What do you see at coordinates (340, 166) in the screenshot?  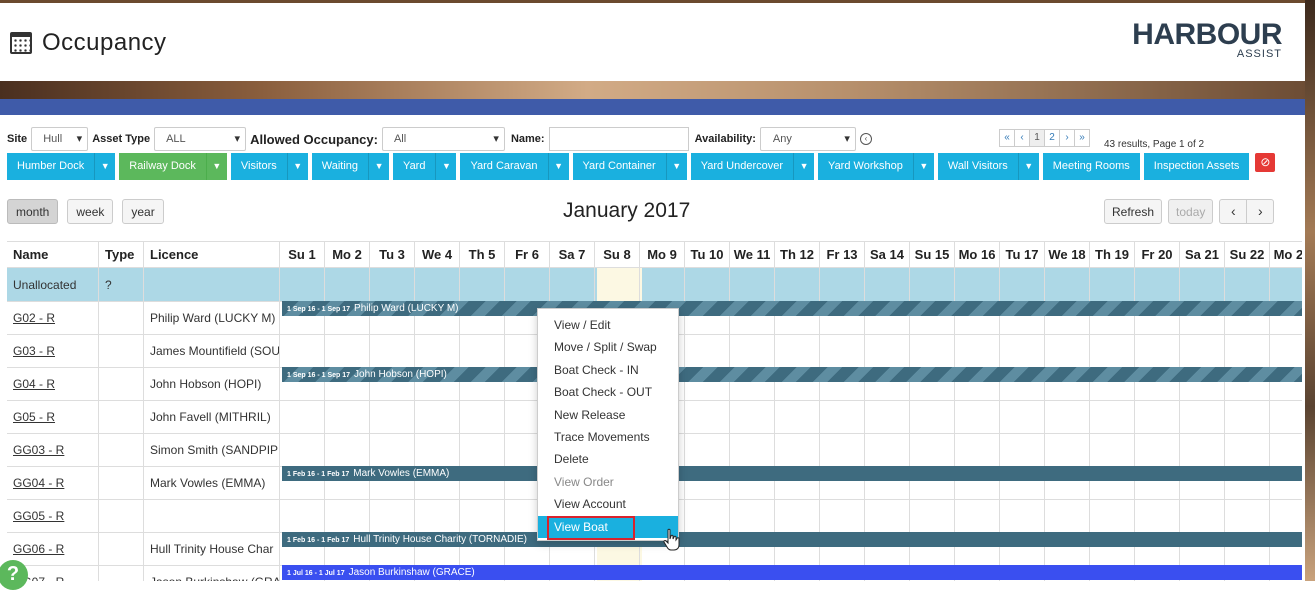 I see `asset-button-label: Waiting` at bounding box center [340, 166].